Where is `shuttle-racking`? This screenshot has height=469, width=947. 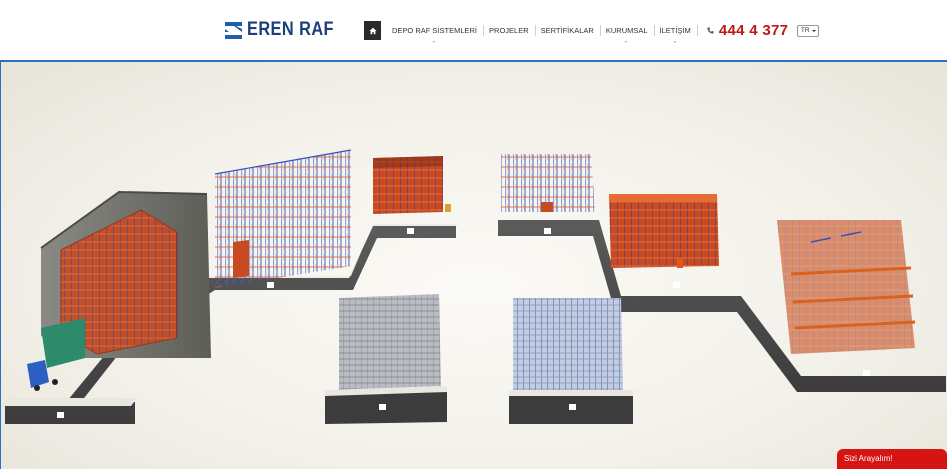
shuttle-racking is located at coordinates (412, 185).